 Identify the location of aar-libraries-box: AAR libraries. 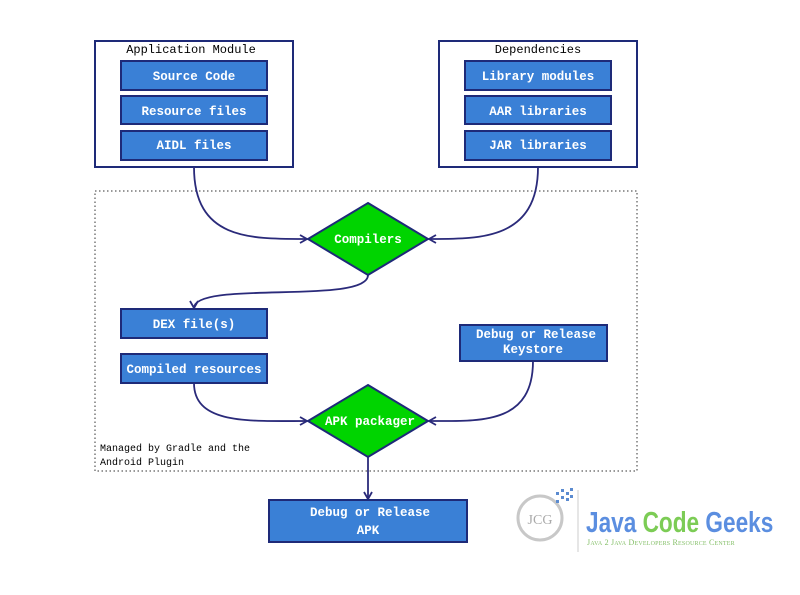
(538, 110).